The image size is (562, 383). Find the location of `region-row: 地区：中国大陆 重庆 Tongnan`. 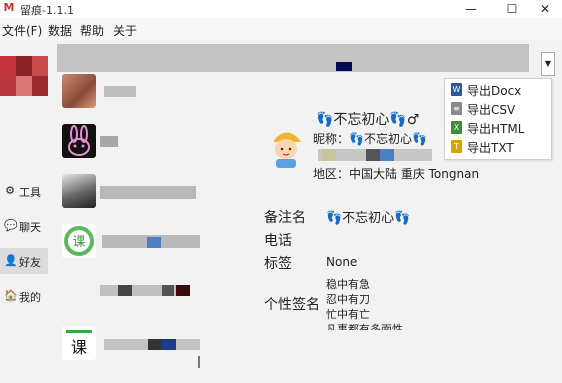

region-row: 地区：中国大陆 重庆 Tongnan is located at coordinates (396, 173).